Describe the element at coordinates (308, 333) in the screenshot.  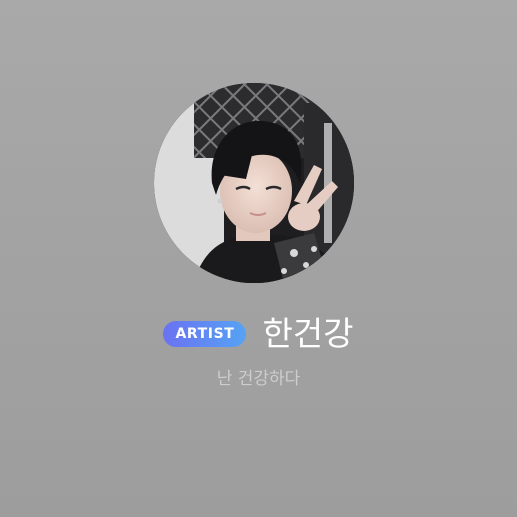
I see `artist-name: 한건강` at that location.